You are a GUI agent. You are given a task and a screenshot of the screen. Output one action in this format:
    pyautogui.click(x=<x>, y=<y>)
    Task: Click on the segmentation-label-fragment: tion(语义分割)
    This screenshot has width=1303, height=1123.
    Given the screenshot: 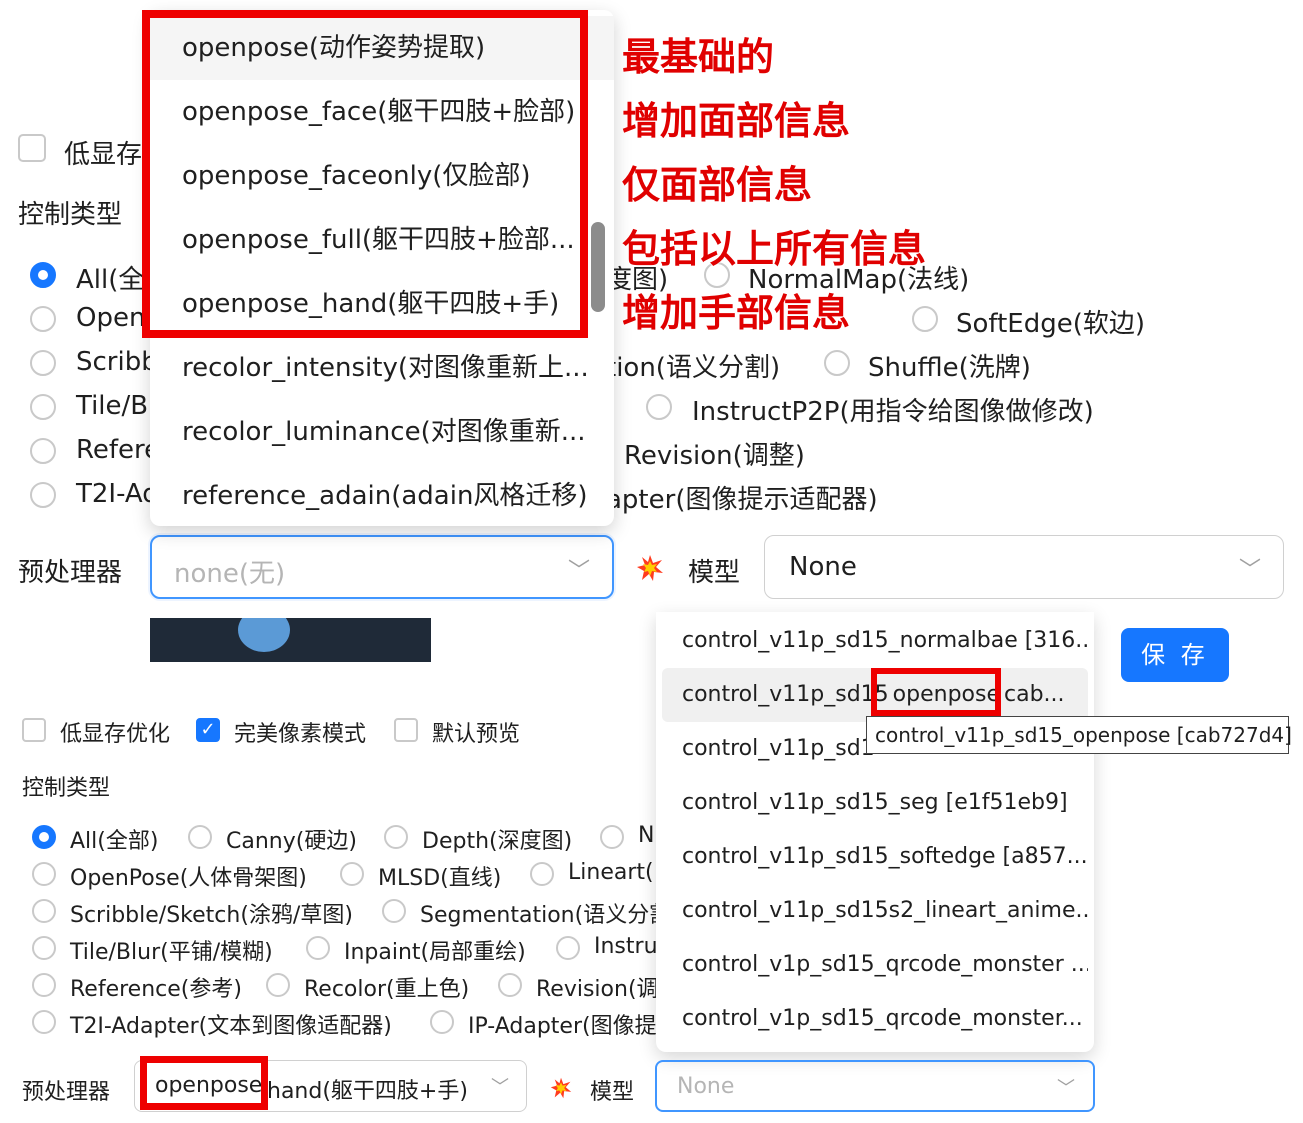 What is the action you would take?
    pyautogui.click(x=693, y=368)
    